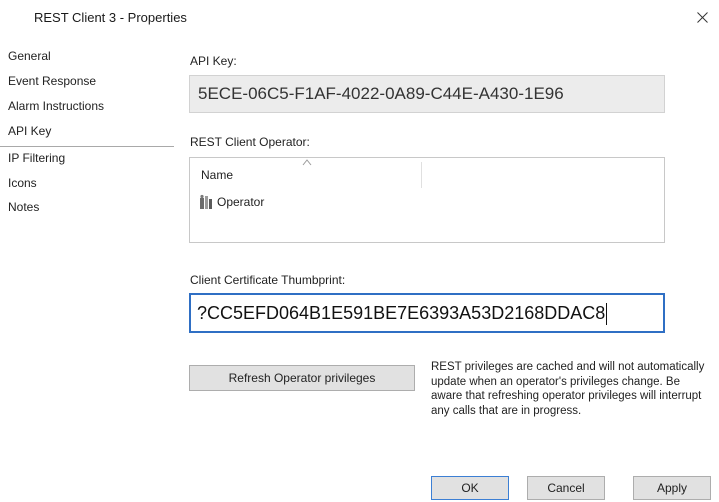  Describe the element at coordinates (427, 200) in the screenshot. I see `operator-list: Name Operator` at that location.